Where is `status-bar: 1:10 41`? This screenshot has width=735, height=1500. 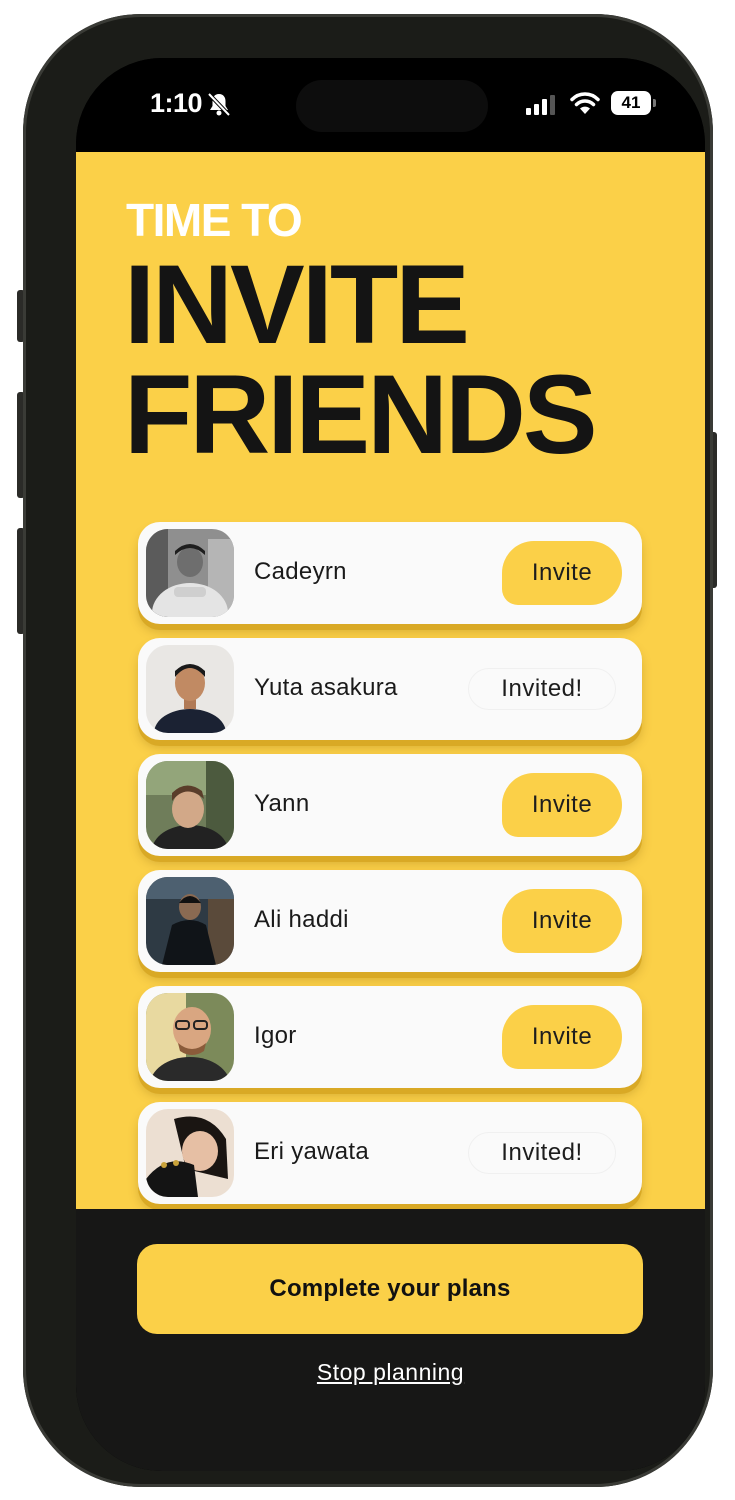 status-bar: 1:10 41 is located at coordinates (390, 105).